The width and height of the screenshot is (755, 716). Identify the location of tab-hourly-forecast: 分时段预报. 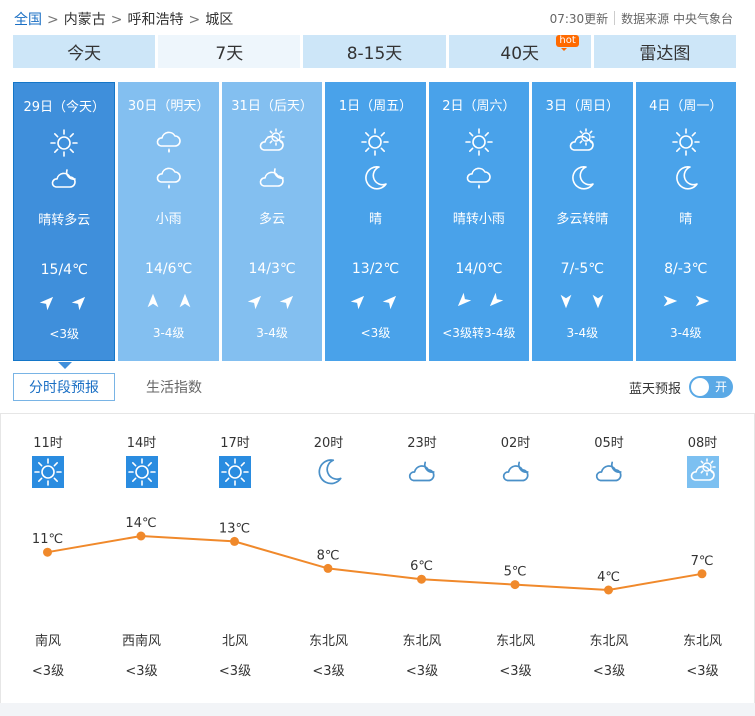
(64, 387).